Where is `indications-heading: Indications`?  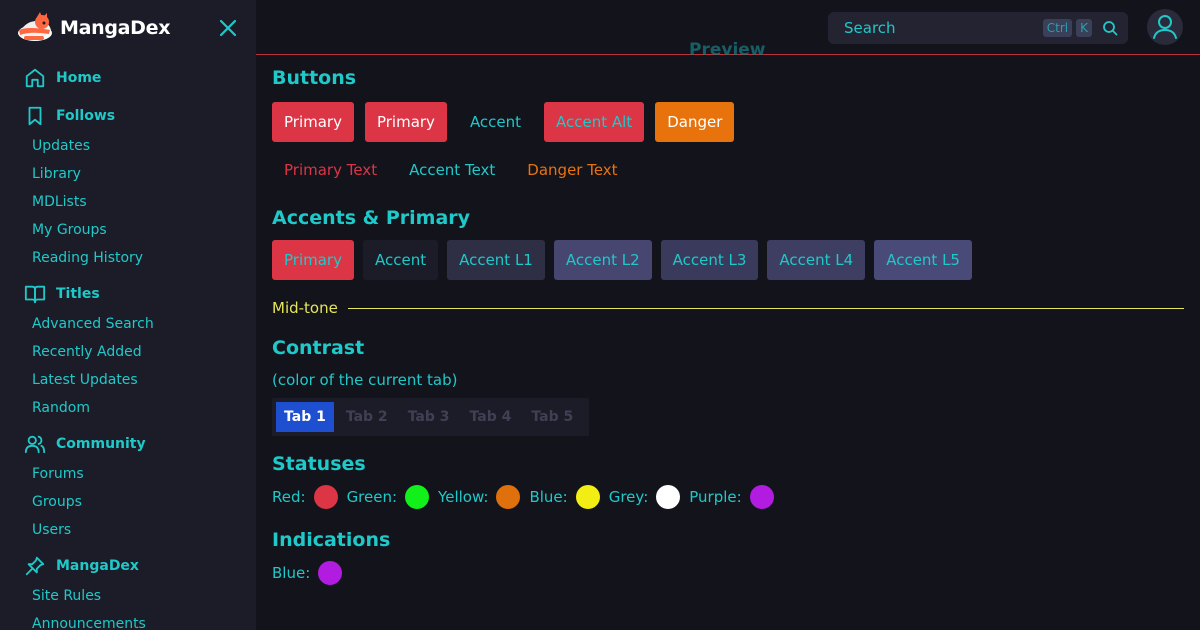
indications-heading: Indications is located at coordinates (331, 540).